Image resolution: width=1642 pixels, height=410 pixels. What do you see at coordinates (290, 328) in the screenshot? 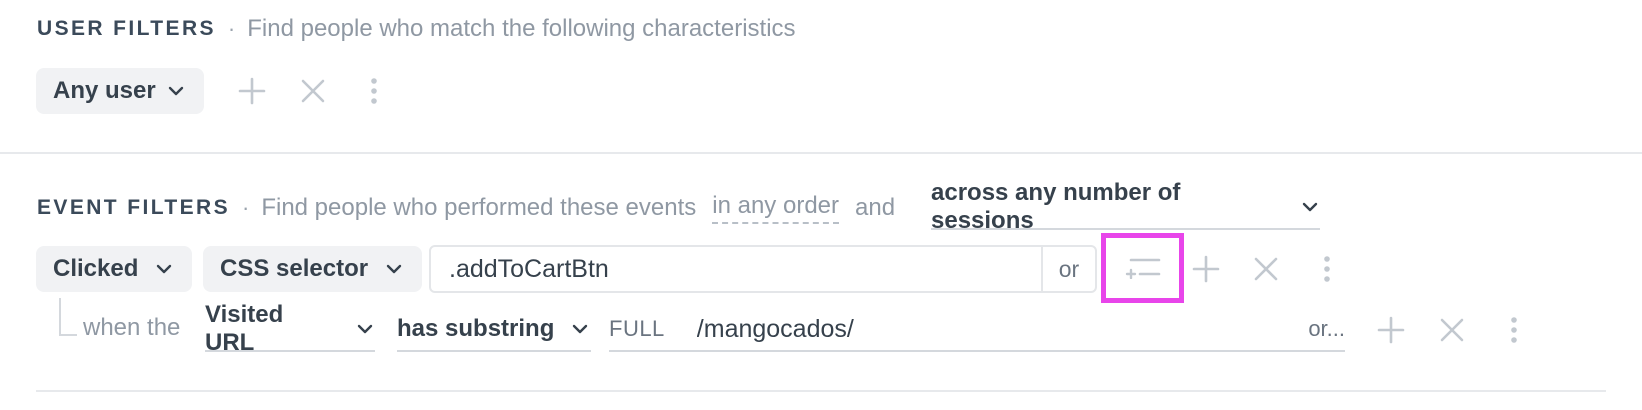
I see `property-select: Visited URL` at bounding box center [290, 328].